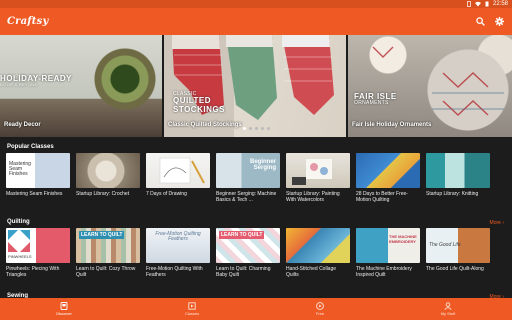 The image size is (512, 320). What do you see at coordinates (28, 21) in the screenshot?
I see `craftsy-logo: Craftsy` at bounding box center [28, 21].